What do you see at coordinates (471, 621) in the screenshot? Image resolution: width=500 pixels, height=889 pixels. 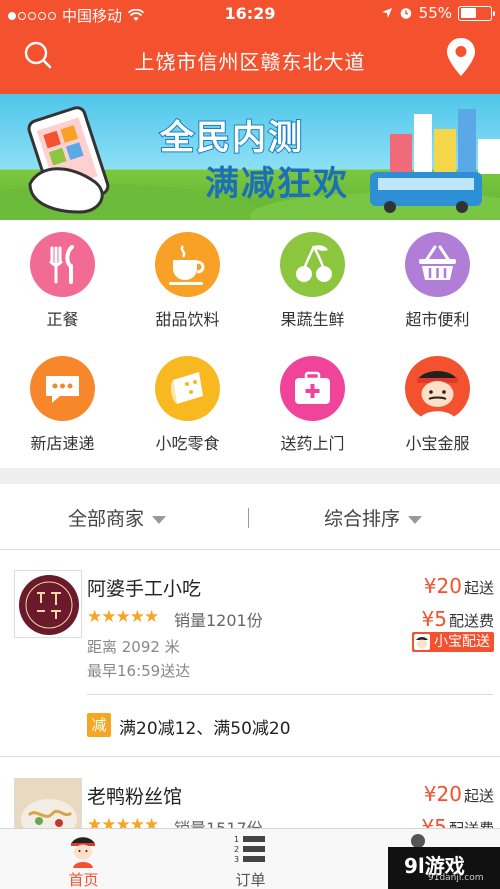 I see `delivery-fee-label: 配送费` at bounding box center [471, 621].